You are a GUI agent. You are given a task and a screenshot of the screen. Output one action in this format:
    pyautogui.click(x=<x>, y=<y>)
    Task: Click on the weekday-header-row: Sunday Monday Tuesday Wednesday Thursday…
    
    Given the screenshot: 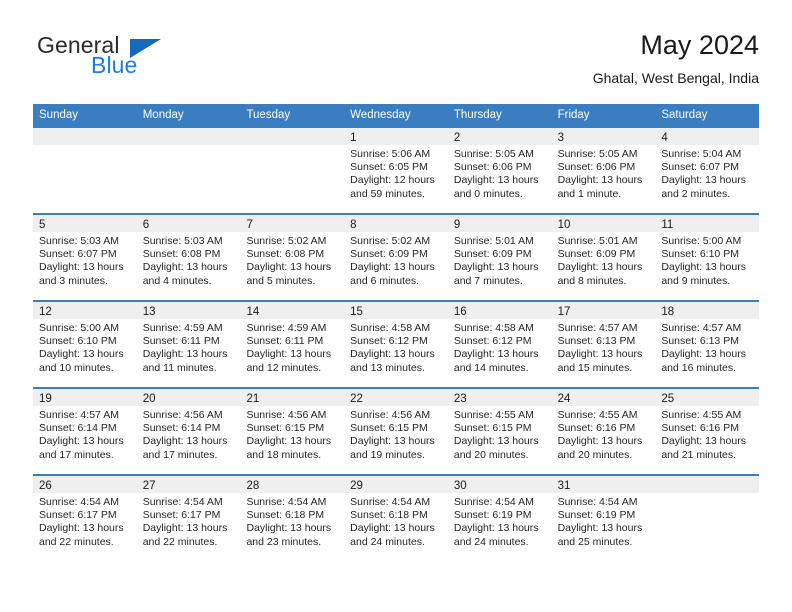 What is the action you would take?
    pyautogui.click(x=396, y=115)
    